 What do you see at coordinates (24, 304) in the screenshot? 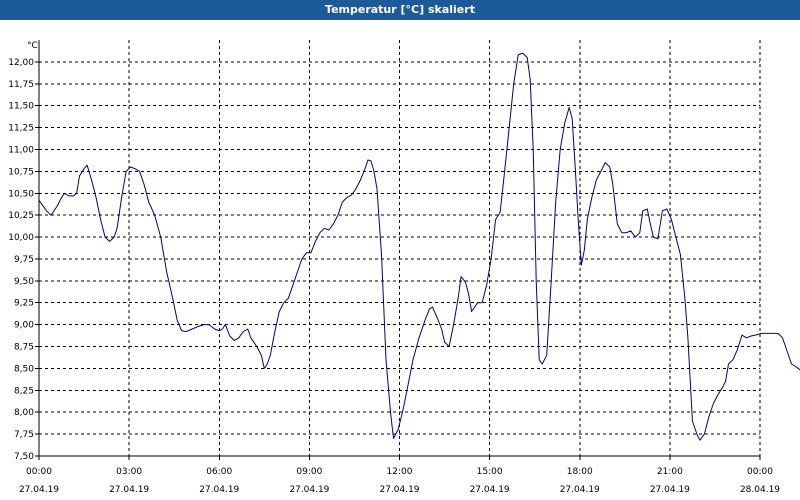
I see `y-tick-label: 9,25` at bounding box center [24, 304].